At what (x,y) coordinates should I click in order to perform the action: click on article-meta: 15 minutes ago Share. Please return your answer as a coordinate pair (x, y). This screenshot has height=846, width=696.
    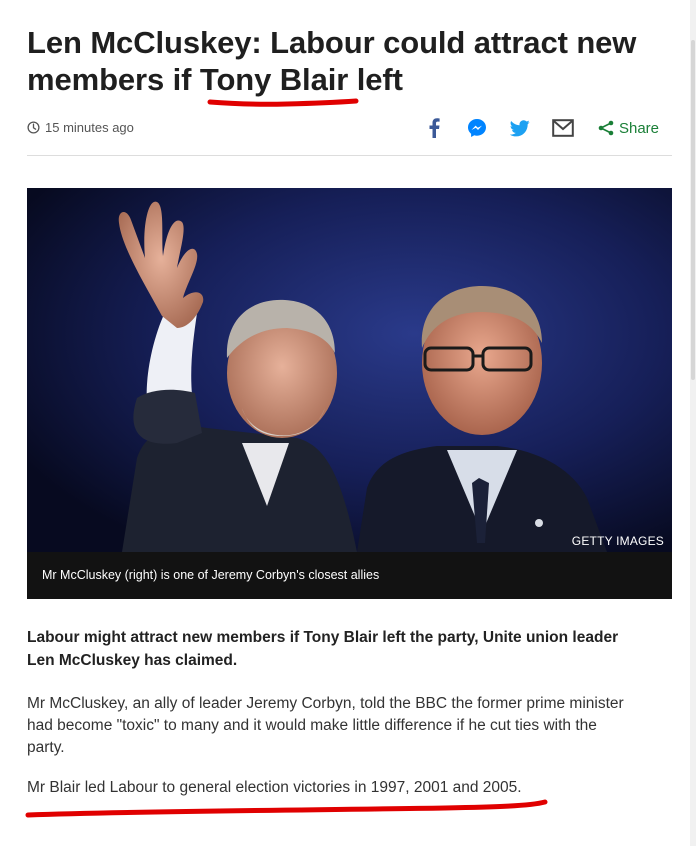
    Looking at the image, I should click on (349, 128).